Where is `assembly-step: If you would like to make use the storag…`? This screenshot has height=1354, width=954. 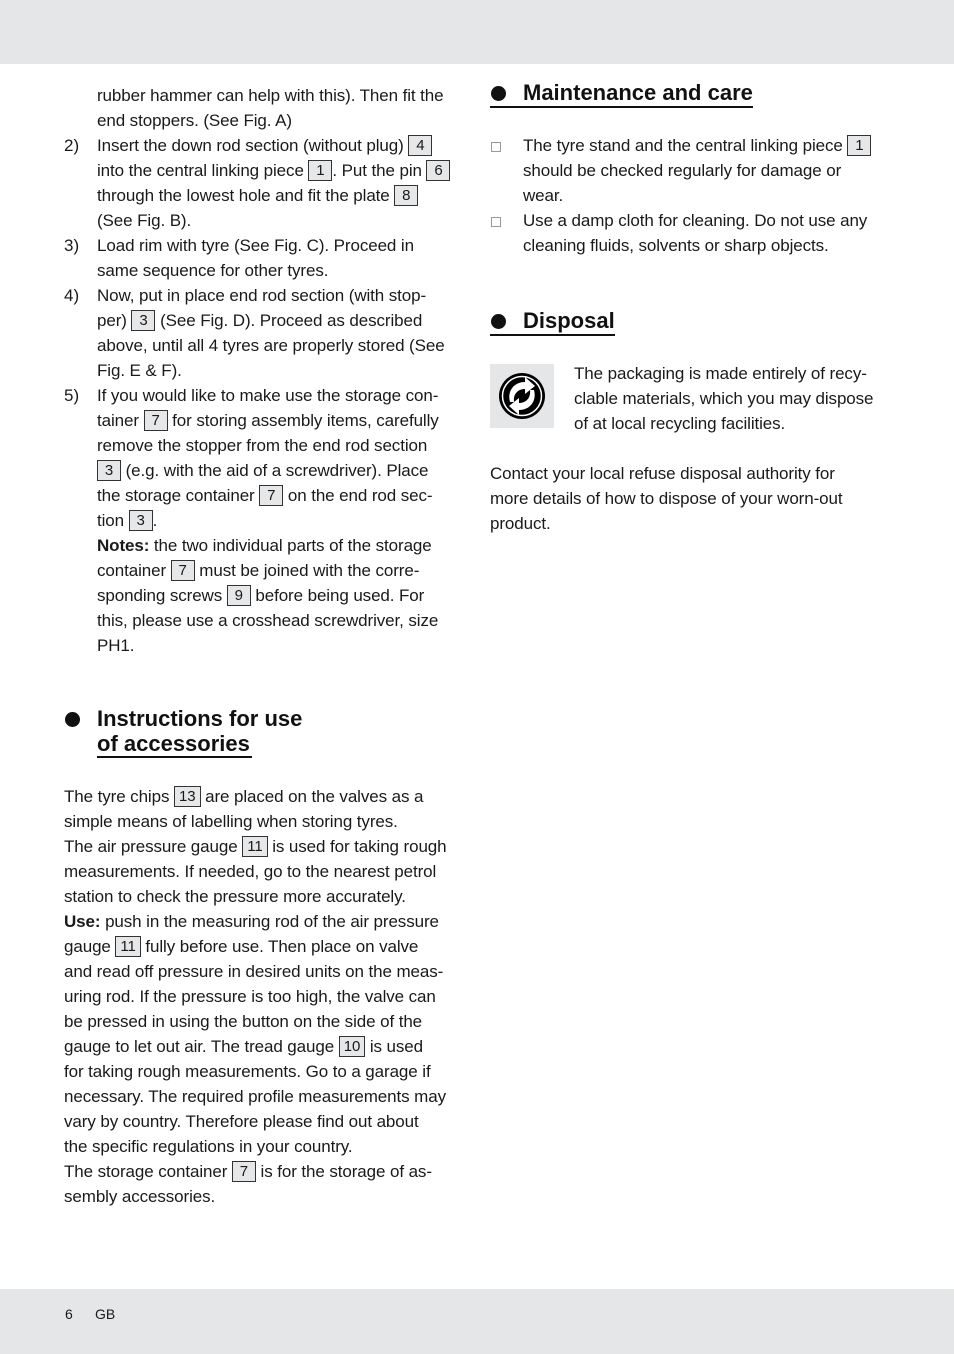
assembly-step: If you would like to make use the storag… is located at coordinates (264, 520).